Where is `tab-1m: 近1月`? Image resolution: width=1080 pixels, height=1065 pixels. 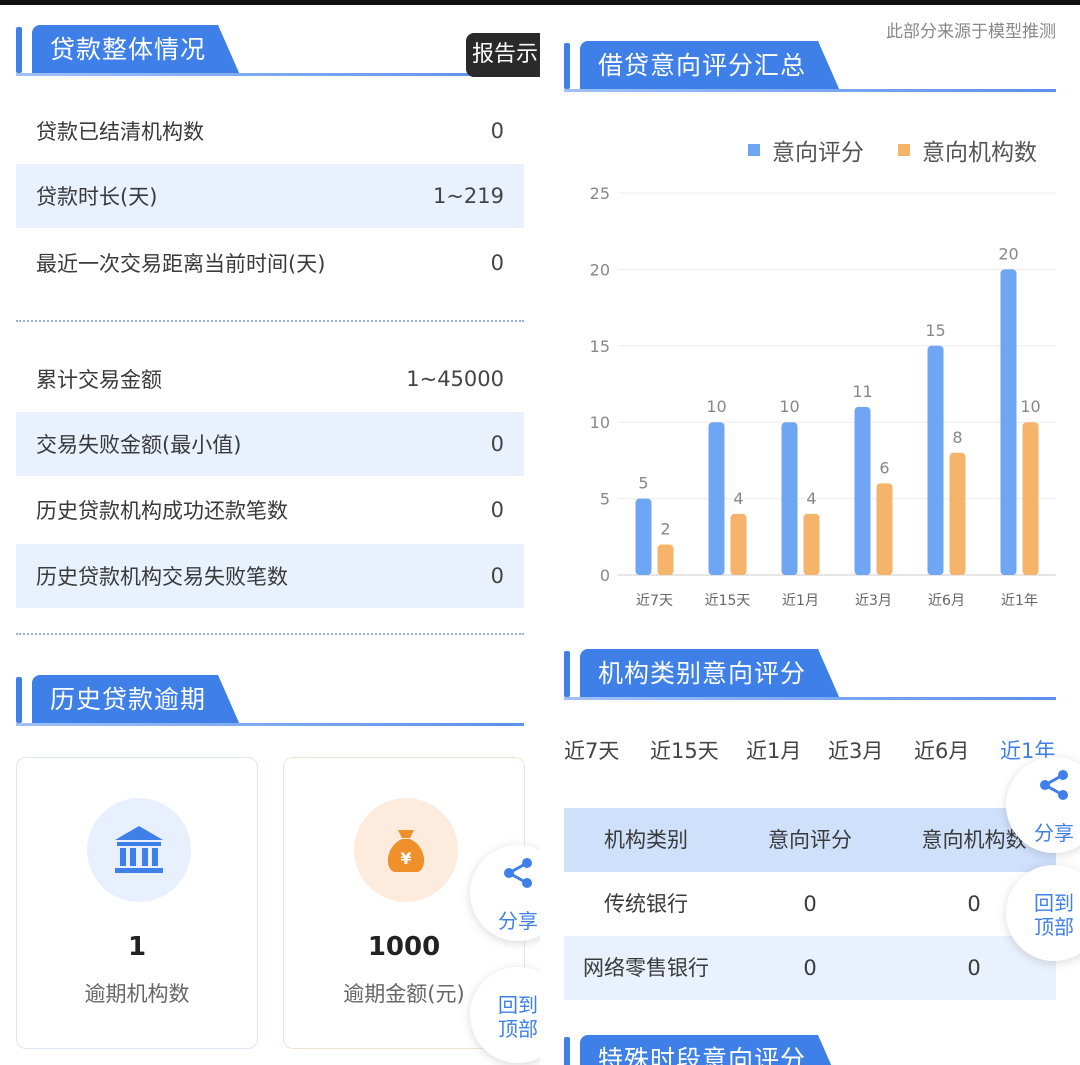
tab-1m: 近1月 is located at coordinates (773, 750).